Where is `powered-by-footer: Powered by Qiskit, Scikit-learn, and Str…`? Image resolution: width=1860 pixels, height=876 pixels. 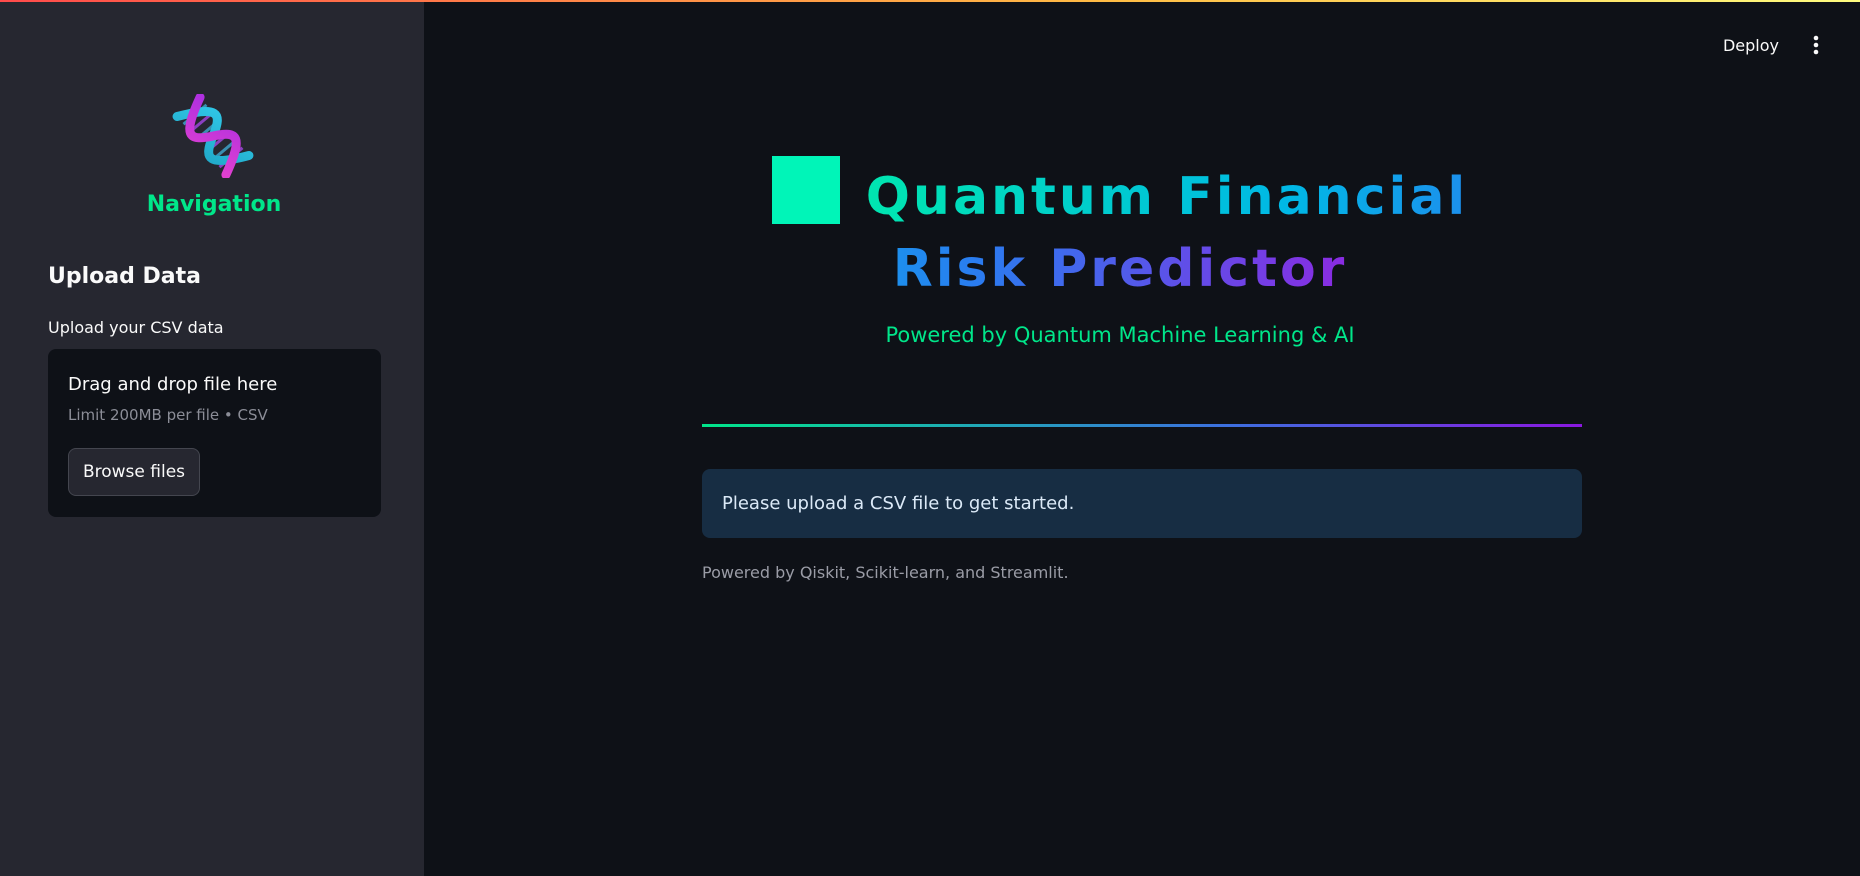
powered-by-footer: Powered by Qiskit, Scikit-learn, and Str… is located at coordinates (885, 572).